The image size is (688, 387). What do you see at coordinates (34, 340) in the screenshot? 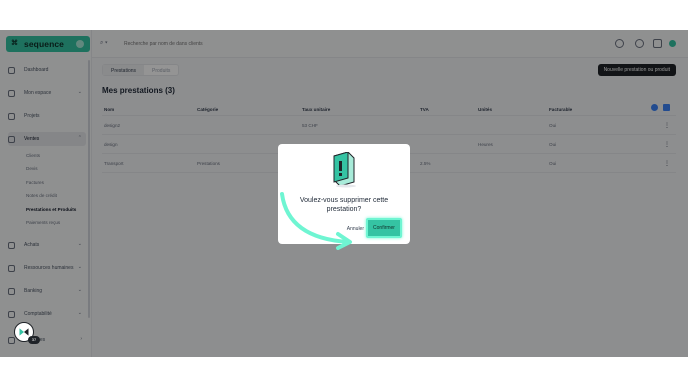
I see `help-count-badge: 37` at bounding box center [34, 340].